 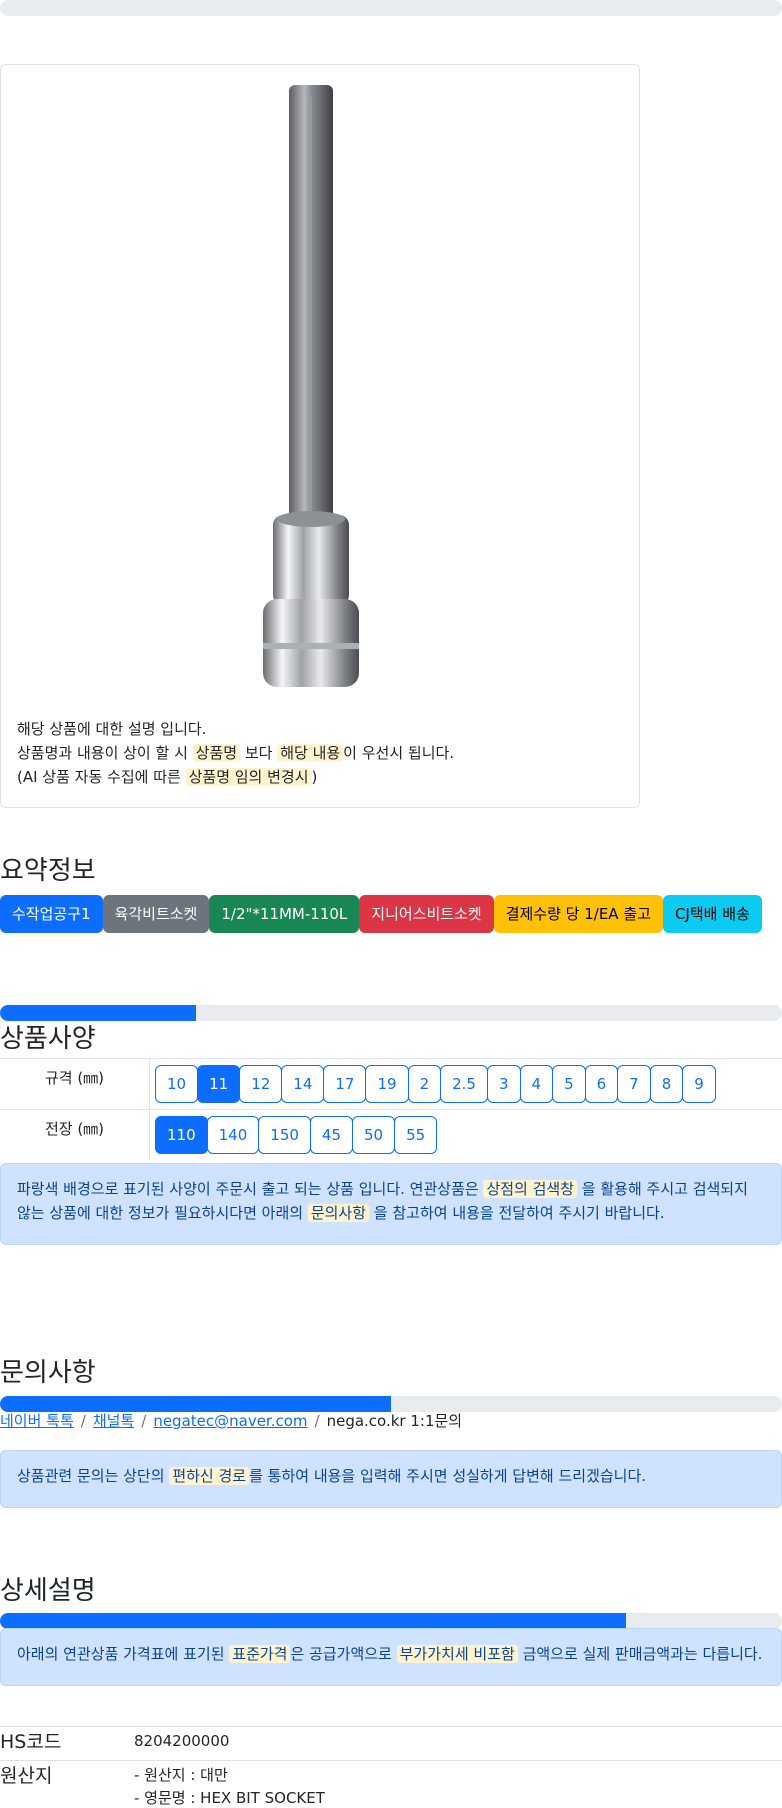 I want to click on spec-option-0-11: 6, so click(x=601, y=1084).